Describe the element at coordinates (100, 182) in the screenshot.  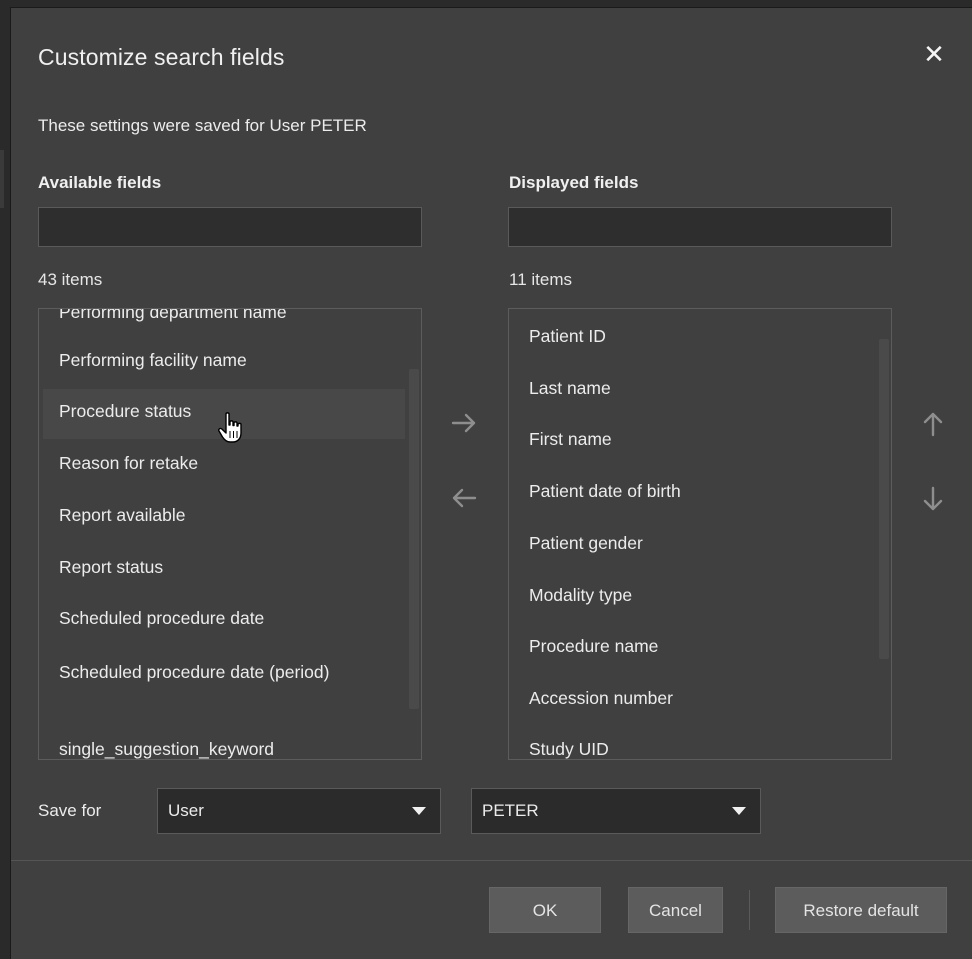
I see `available-fields-label: Available fields` at that location.